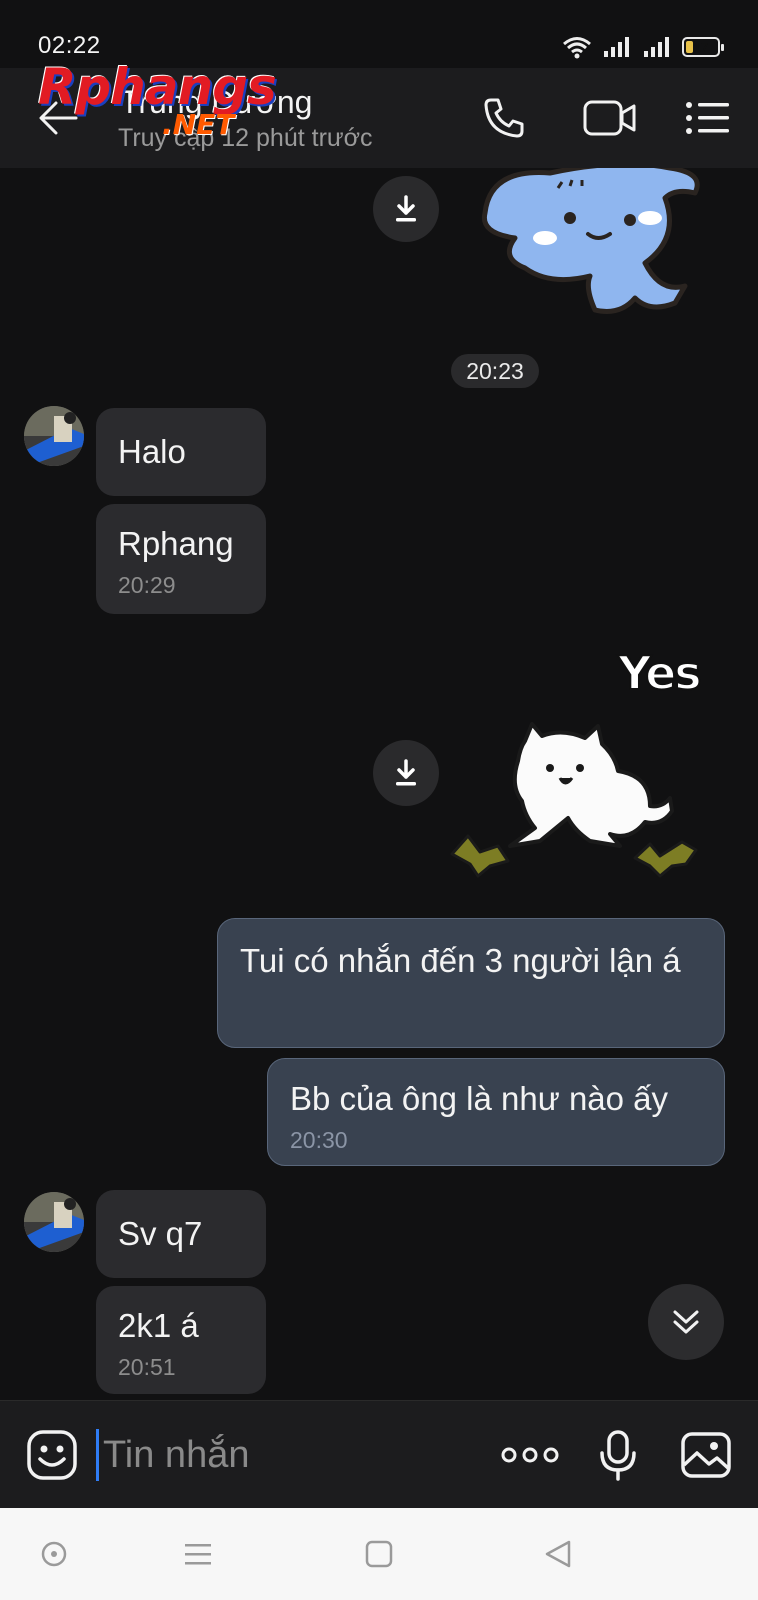  What do you see at coordinates (286, 1455) in the screenshot?
I see `message-input` at bounding box center [286, 1455].